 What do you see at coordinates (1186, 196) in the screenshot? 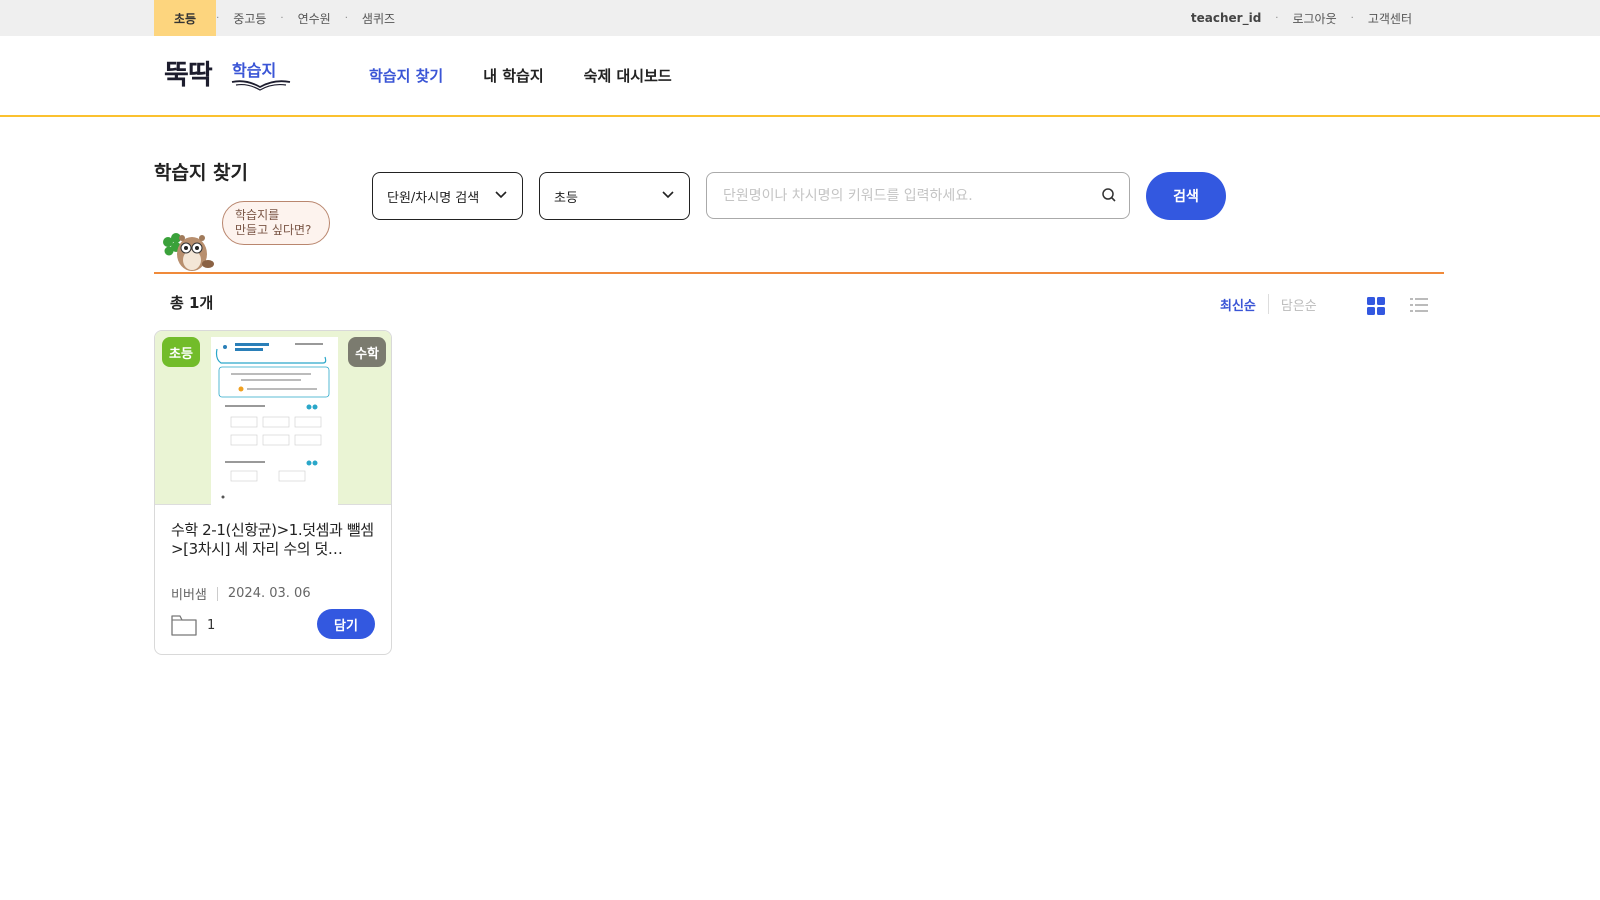
I see `search-button: 검색` at bounding box center [1186, 196].